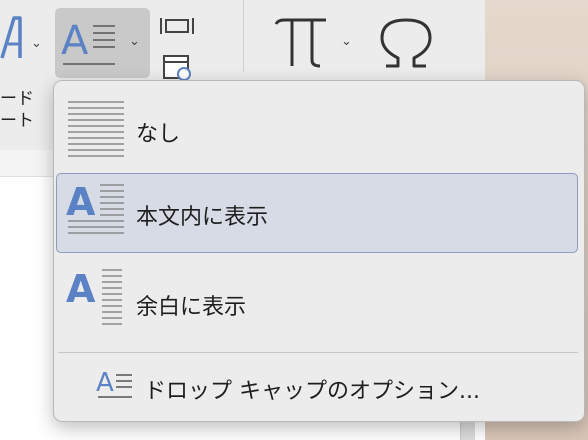  What do you see at coordinates (17, 121) in the screenshot?
I see `textbox-label-line2: ート` at bounding box center [17, 121].